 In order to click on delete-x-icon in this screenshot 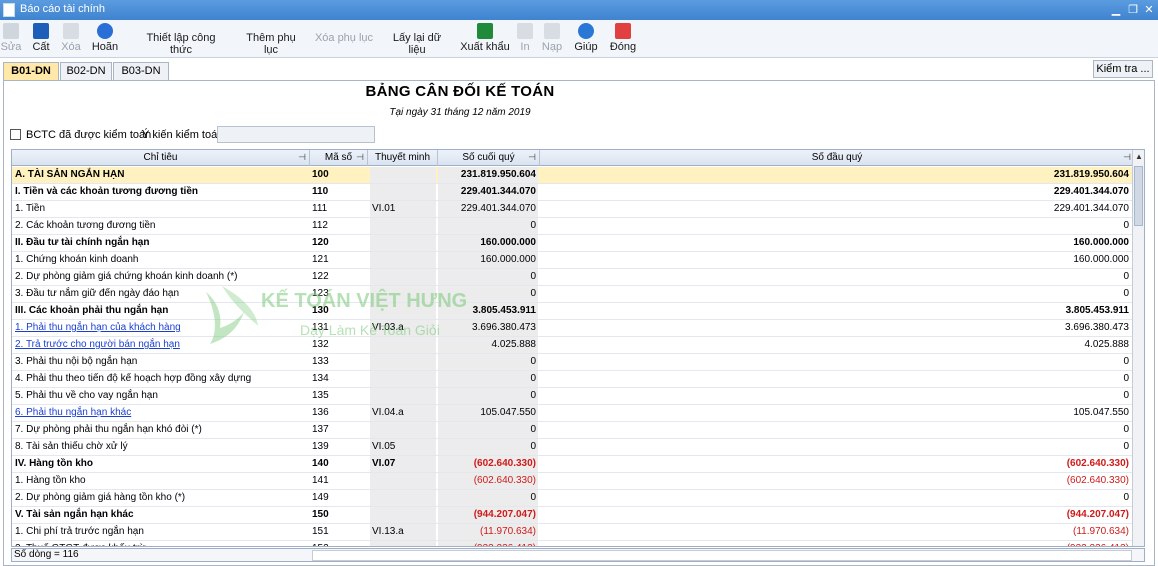, I will do `click(71, 31)`.